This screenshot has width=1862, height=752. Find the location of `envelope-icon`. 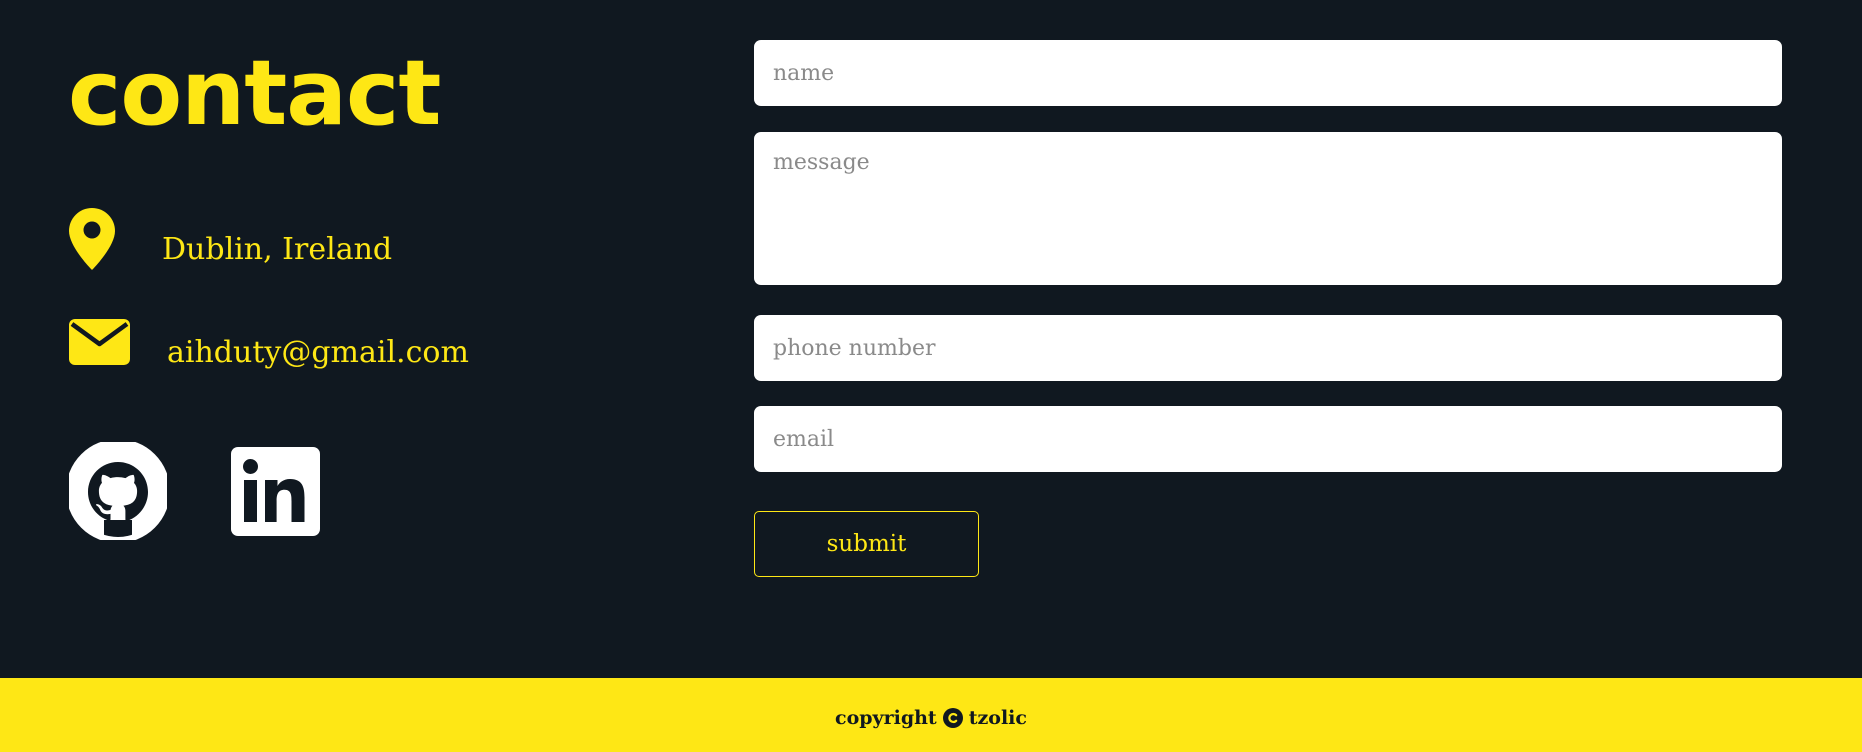

envelope-icon is located at coordinates (99, 341).